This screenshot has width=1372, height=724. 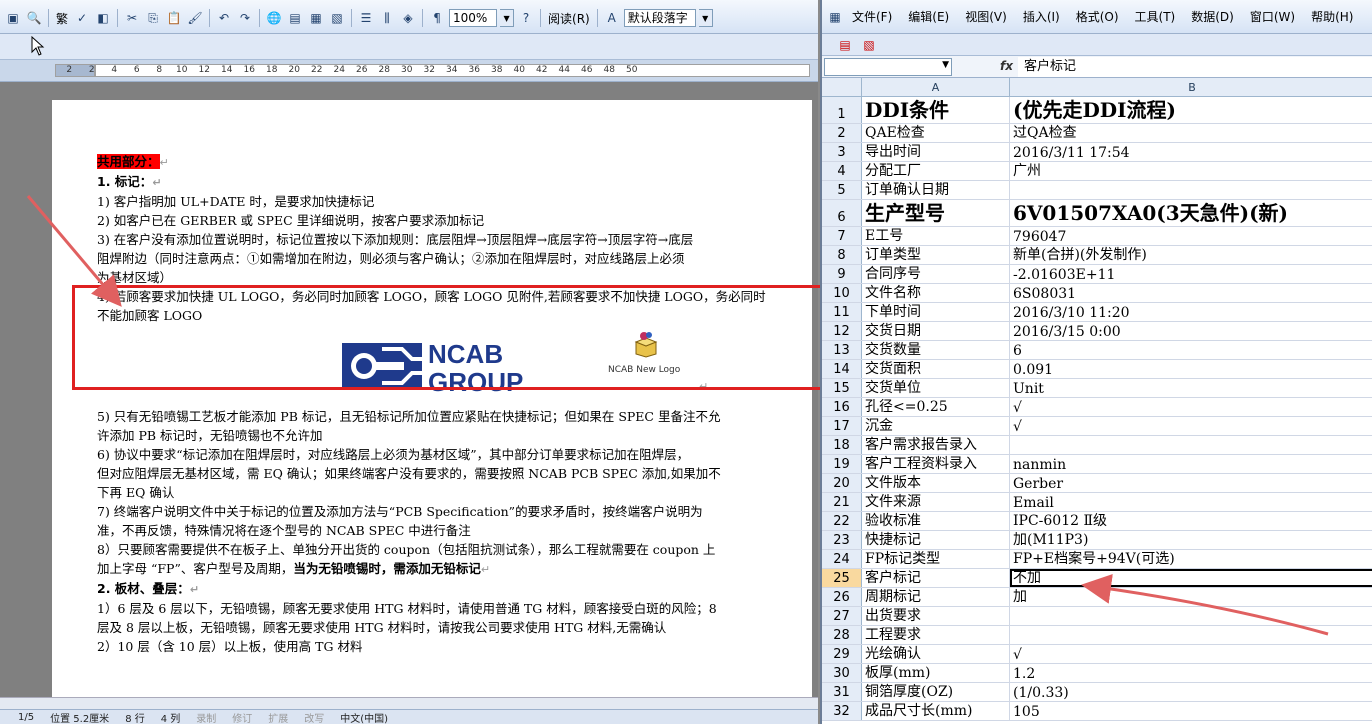 I want to click on cell-b: 2016/3/15 0:00, so click(x=1191, y=331).